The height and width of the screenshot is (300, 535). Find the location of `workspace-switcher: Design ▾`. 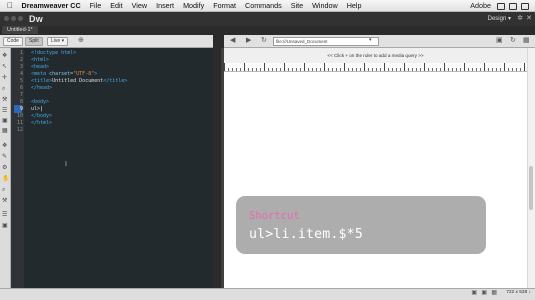

workspace-switcher: Design ▾ is located at coordinates (499, 18).